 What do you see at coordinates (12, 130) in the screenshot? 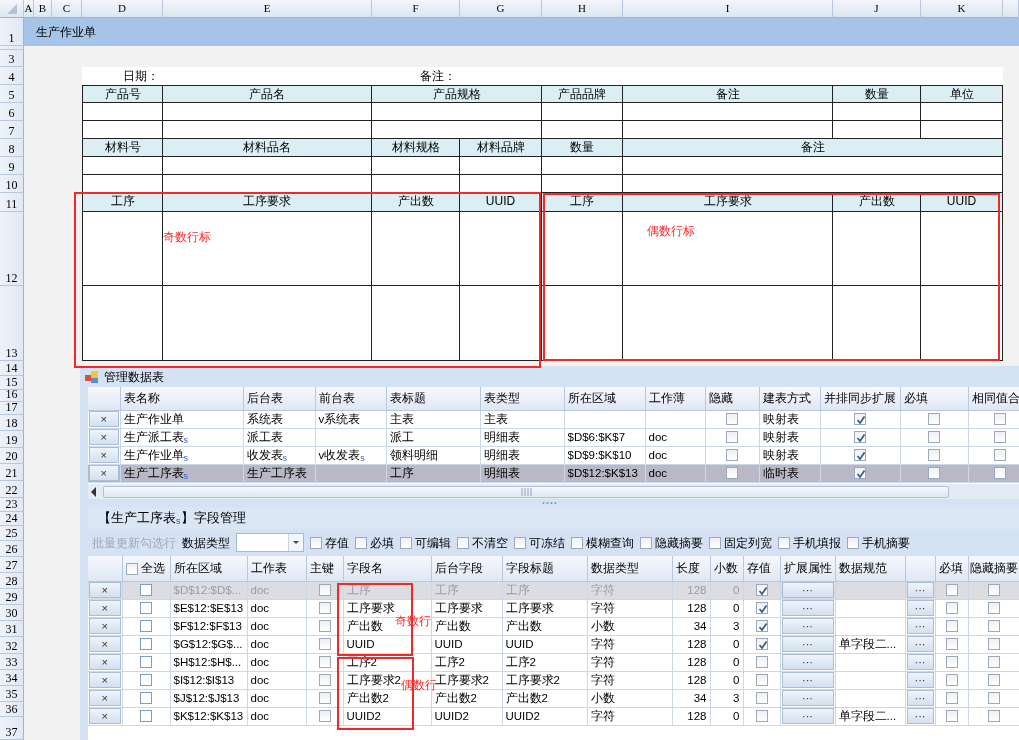
I see `row-header: 7` at bounding box center [12, 130].